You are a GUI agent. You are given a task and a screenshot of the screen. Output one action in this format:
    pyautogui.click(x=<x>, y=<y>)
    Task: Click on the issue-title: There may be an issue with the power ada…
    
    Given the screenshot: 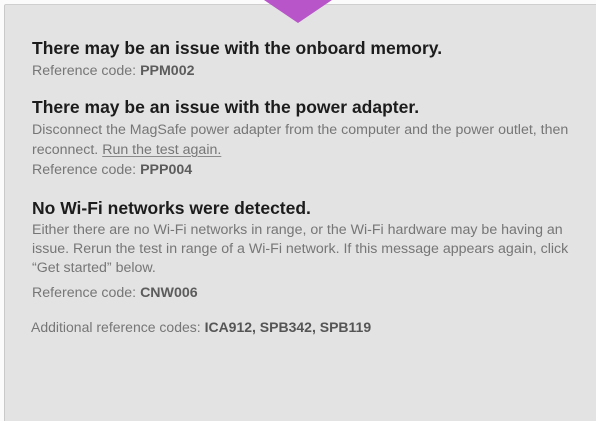 What is the action you would take?
    pyautogui.click(x=226, y=107)
    